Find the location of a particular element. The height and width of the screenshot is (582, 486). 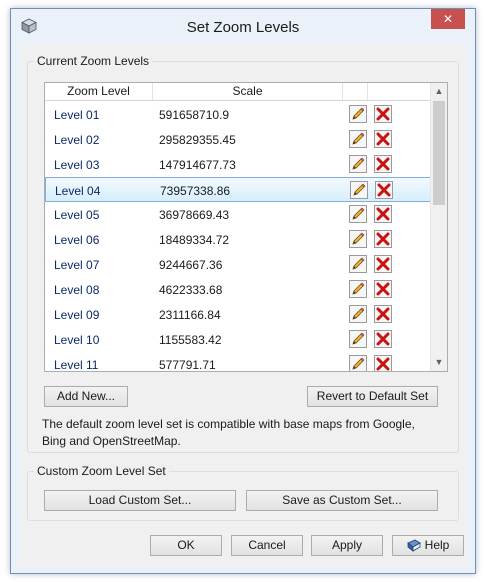

close-button: ✕ is located at coordinates (448, 19).